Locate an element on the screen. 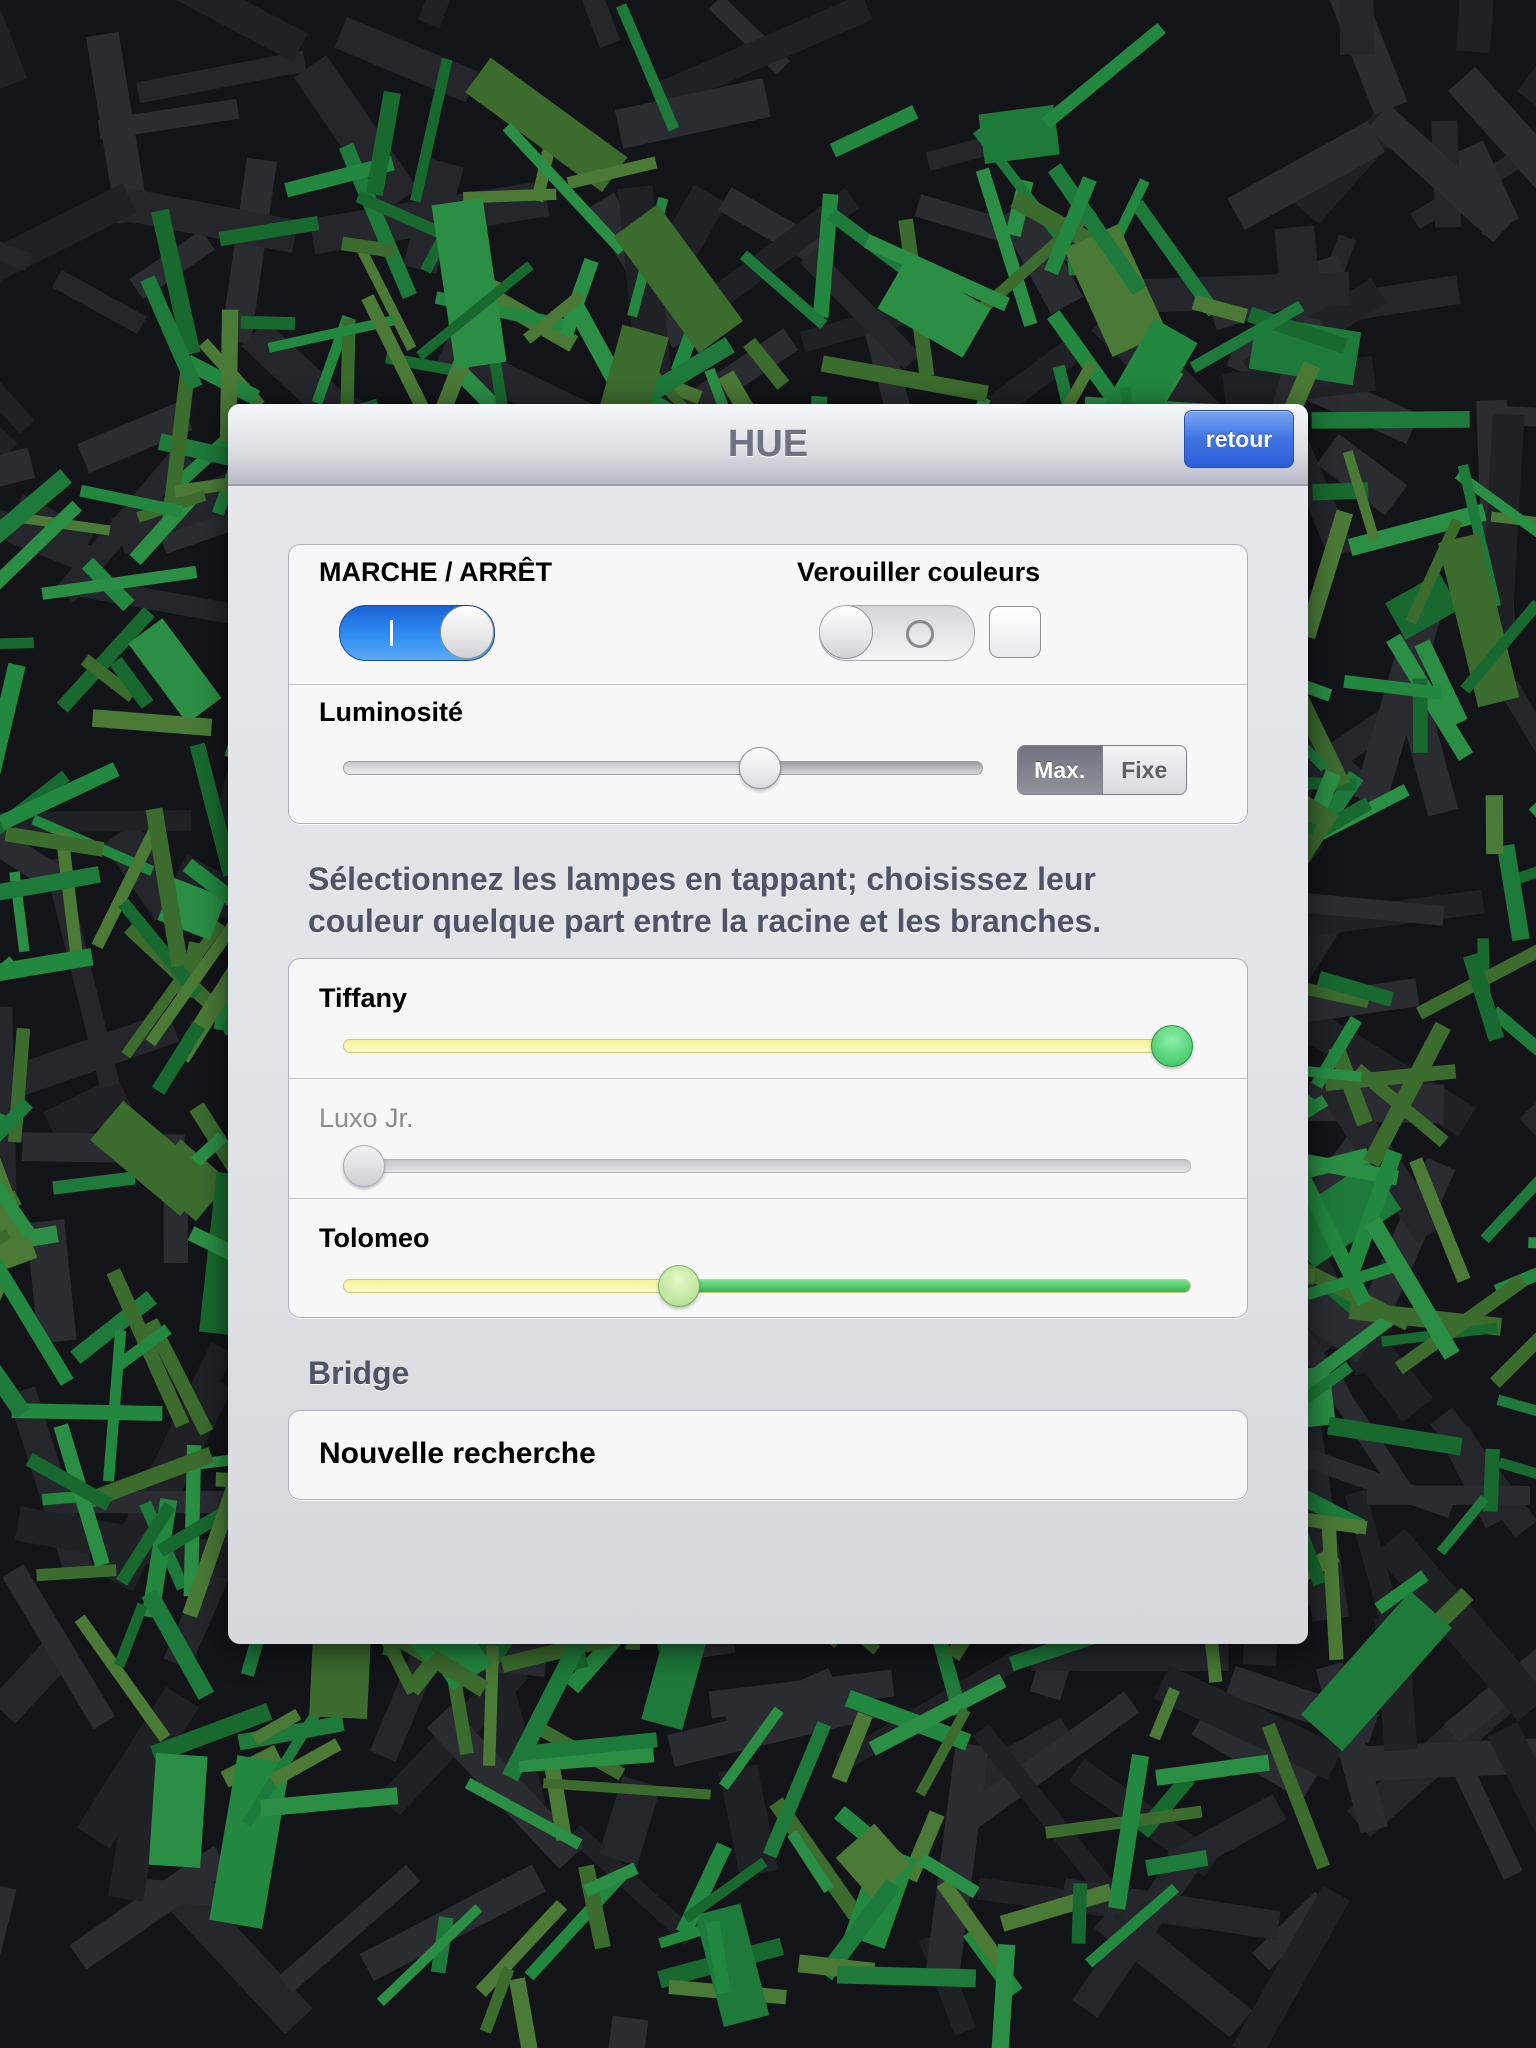  on-indicator-icon is located at coordinates (391, 633).